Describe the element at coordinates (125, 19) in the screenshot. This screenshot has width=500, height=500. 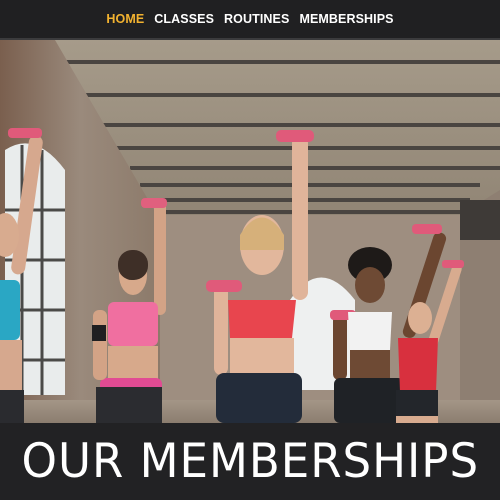
I see `nav-item-home: HOME` at that location.